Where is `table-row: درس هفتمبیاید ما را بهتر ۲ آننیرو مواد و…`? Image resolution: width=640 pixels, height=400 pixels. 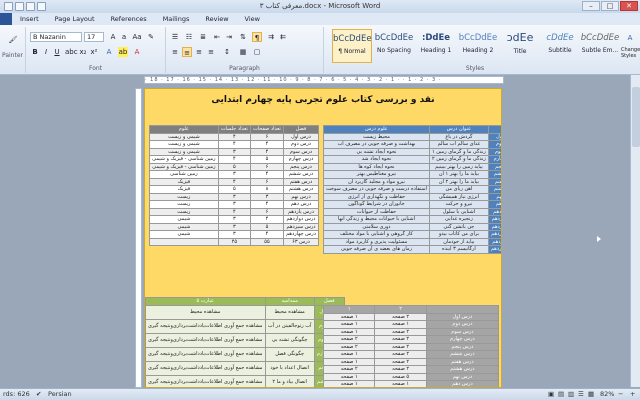
table-row: درس هفتمبیاید ما را بهتر ۲ آننیرو مواد و… is located at coordinates (412, 181).